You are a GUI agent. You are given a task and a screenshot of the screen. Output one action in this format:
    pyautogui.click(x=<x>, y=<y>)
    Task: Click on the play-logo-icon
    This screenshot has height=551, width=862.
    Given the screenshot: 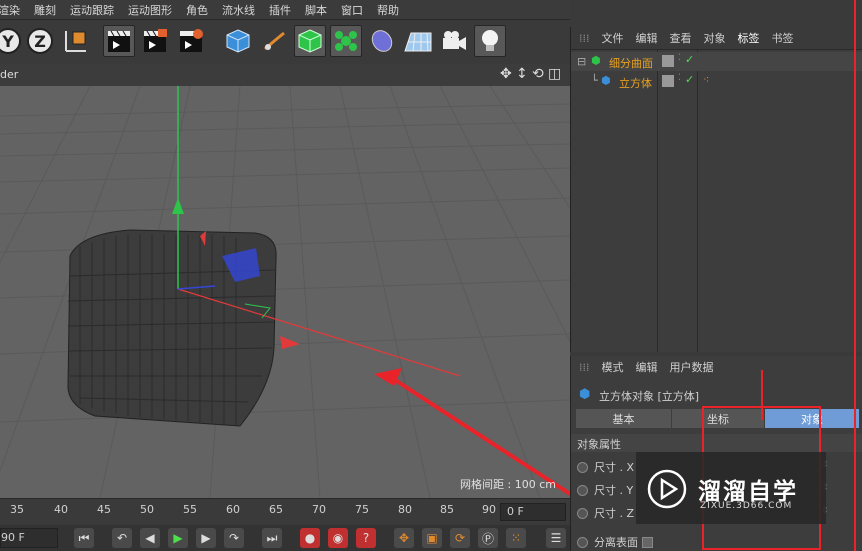 What is the action you would take?
    pyautogui.click(x=667, y=489)
    